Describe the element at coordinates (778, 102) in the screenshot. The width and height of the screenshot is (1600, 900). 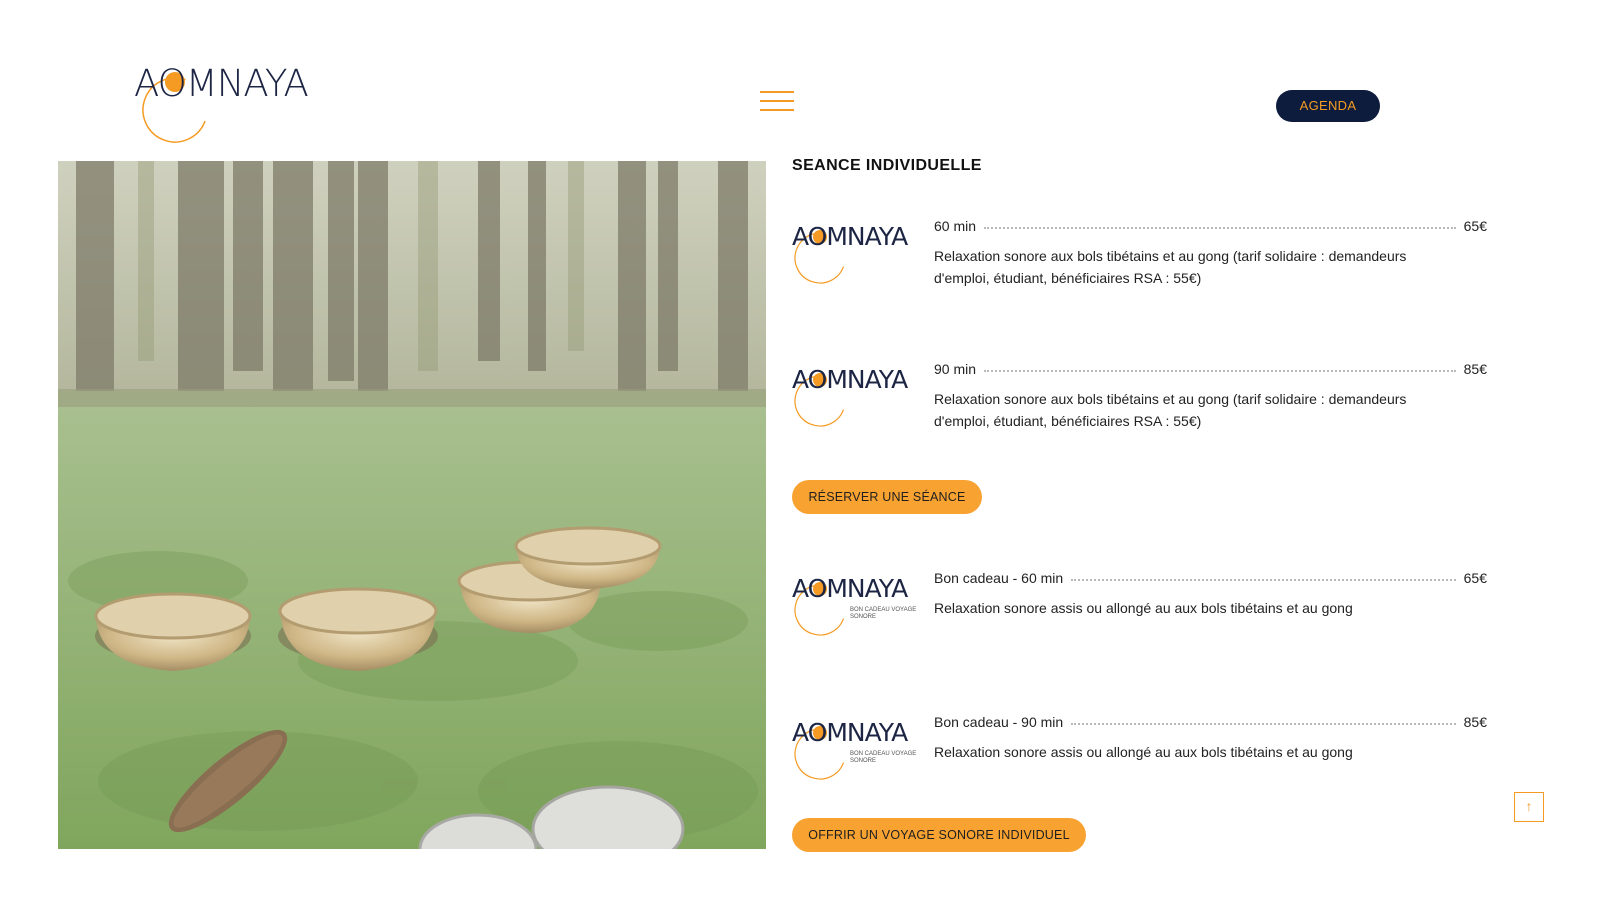
I see `hamburger-menu-icon` at that location.